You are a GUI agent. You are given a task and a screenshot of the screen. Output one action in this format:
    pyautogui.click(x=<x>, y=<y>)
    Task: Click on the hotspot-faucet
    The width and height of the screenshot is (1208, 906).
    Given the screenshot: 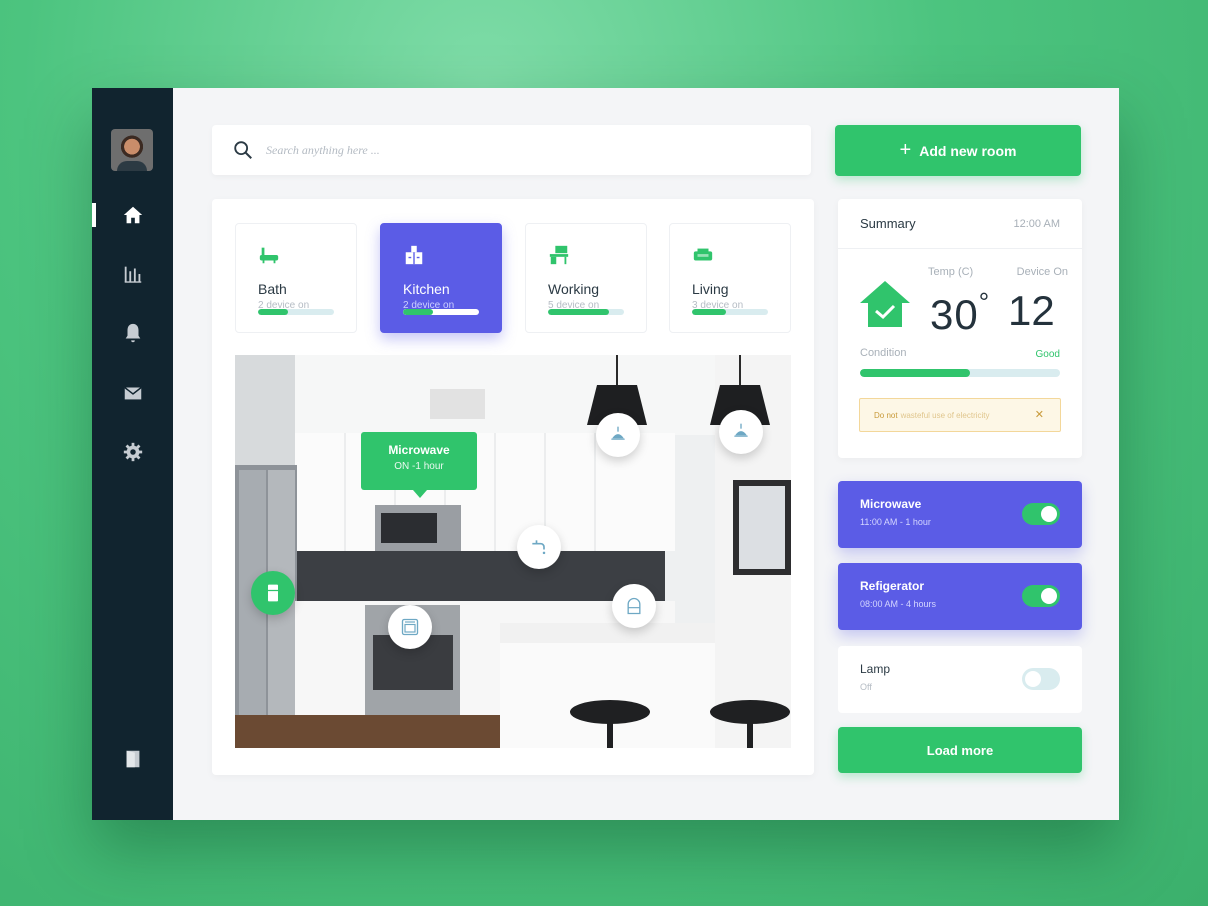 What is the action you would take?
    pyautogui.click(x=539, y=547)
    